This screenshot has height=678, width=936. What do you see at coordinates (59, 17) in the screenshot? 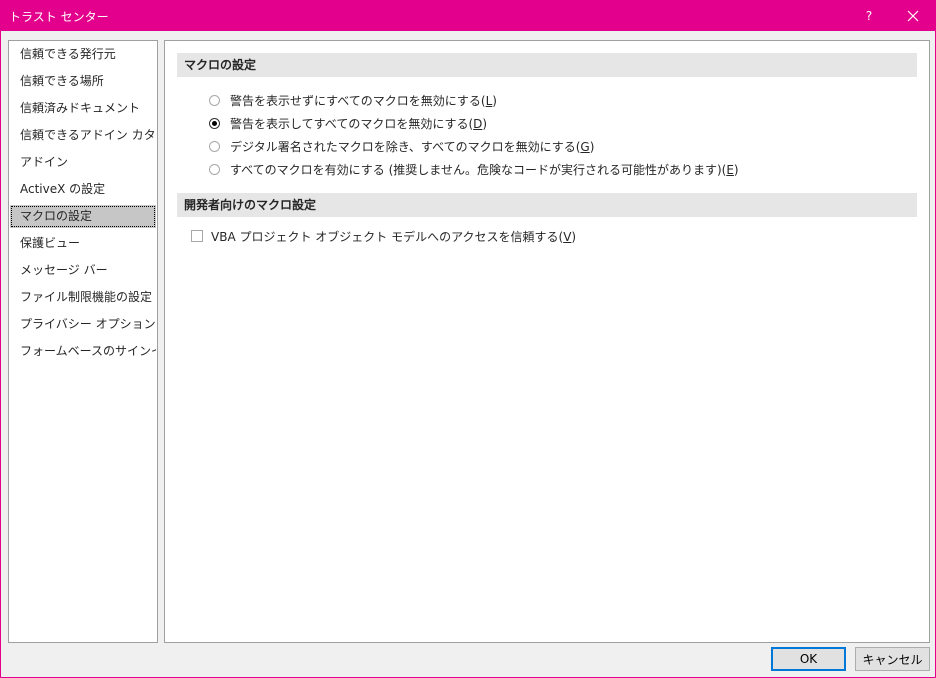
I see `window-title: トラスト センター` at bounding box center [59, 17].